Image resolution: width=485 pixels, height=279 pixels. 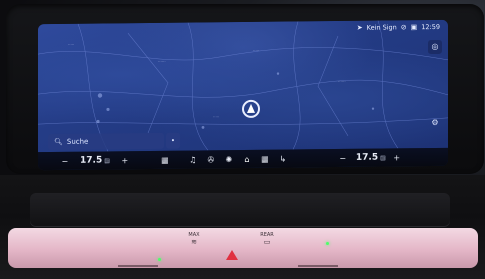 I want to click on left-indicator-led, so click(x=159, y=259).